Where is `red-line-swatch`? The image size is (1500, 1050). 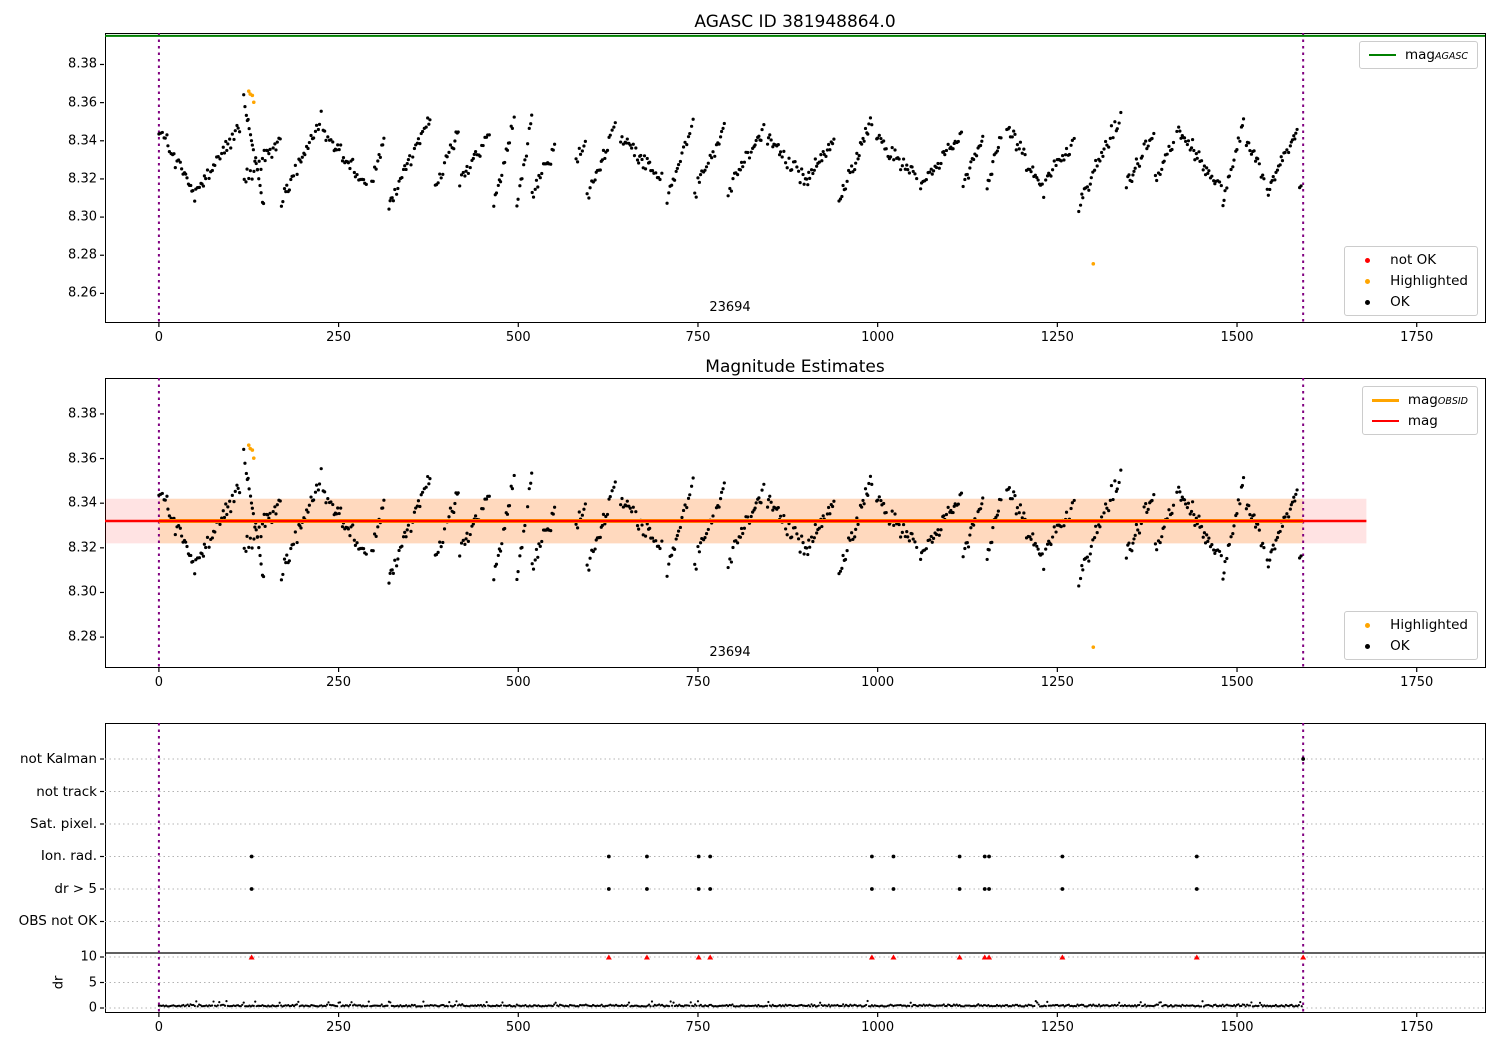
red-line-swatch is located at coordinates (1385, 421).